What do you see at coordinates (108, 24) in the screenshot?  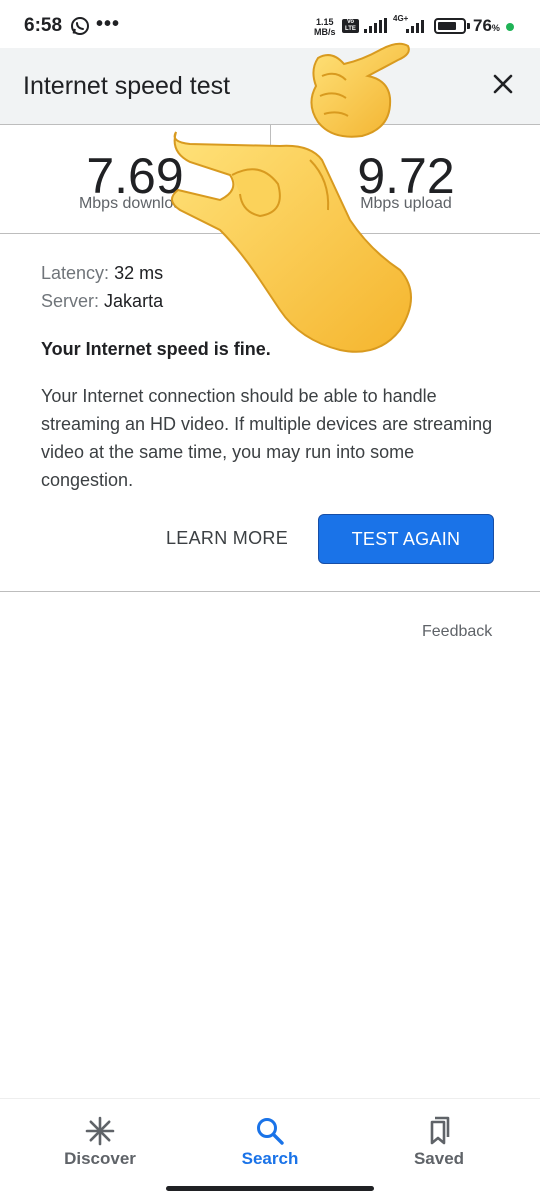 I see `more-notifications-icon: •••` at bounding box center [108, 24].